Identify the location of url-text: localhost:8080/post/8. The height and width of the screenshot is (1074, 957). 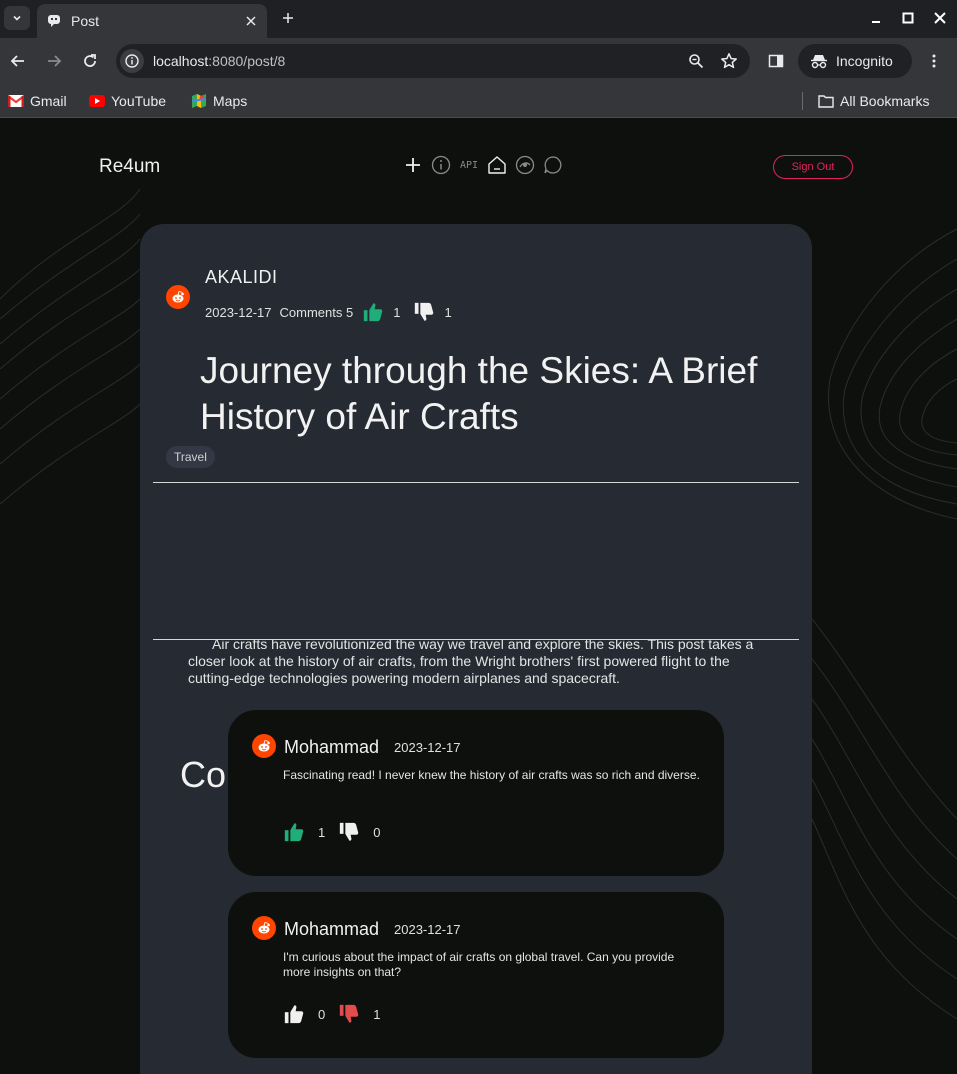
(418, 61).